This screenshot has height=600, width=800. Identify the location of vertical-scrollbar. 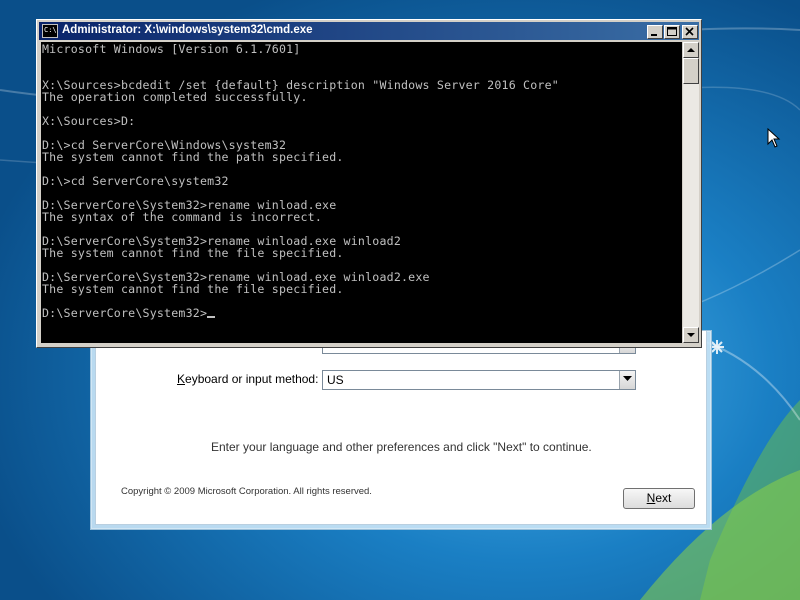
(691, 192).